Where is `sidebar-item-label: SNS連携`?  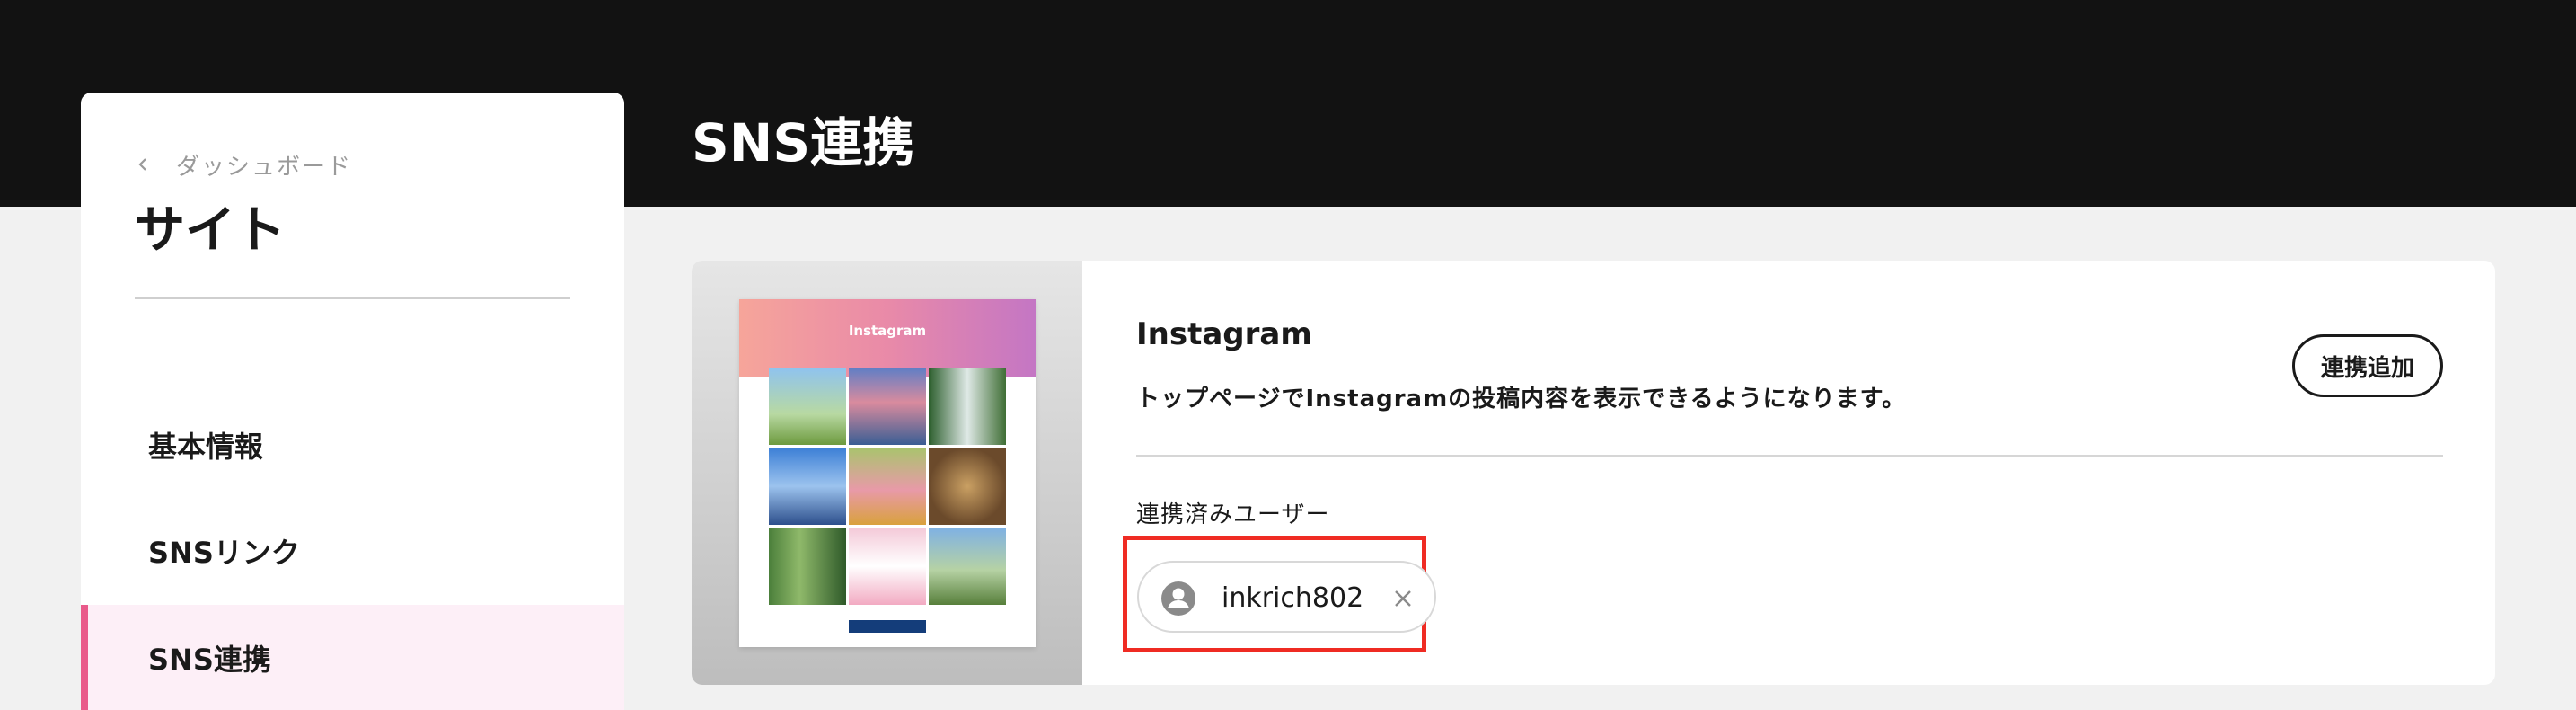
sidebar-item-label: SNS連携 is located at coordinates (209, 660).